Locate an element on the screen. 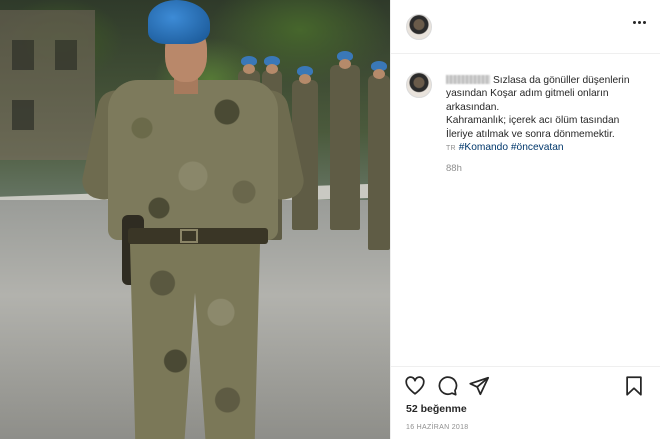  username-link: tavuz6661 is located at coordinates (468, 79).